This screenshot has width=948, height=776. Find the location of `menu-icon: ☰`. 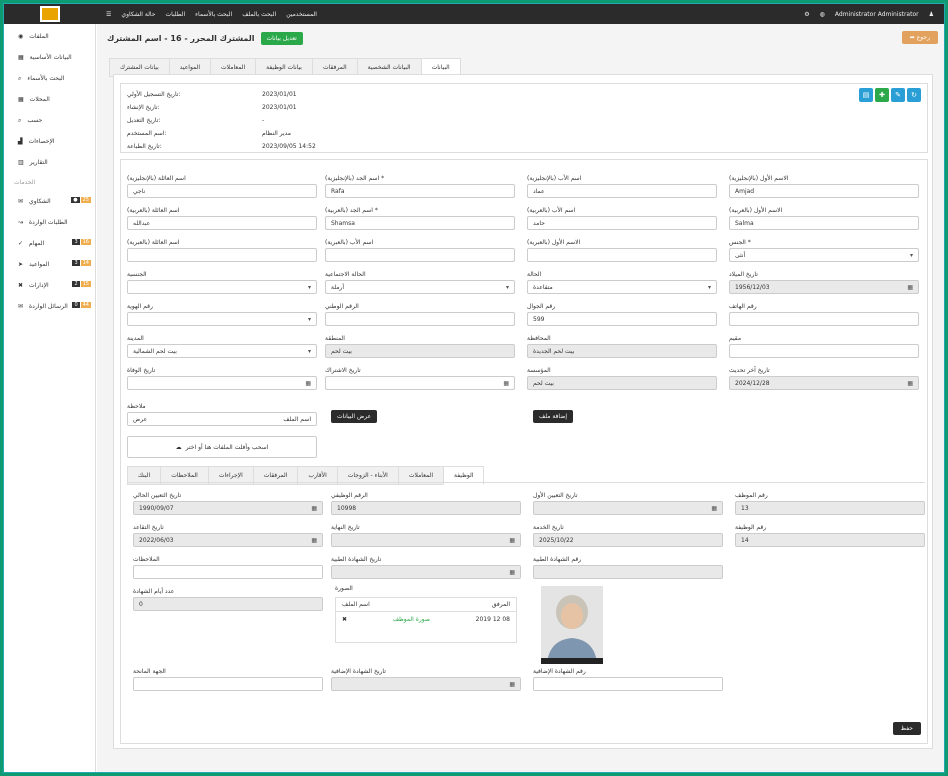

menu-icon: ☰ is located at coordinates (108, 14).